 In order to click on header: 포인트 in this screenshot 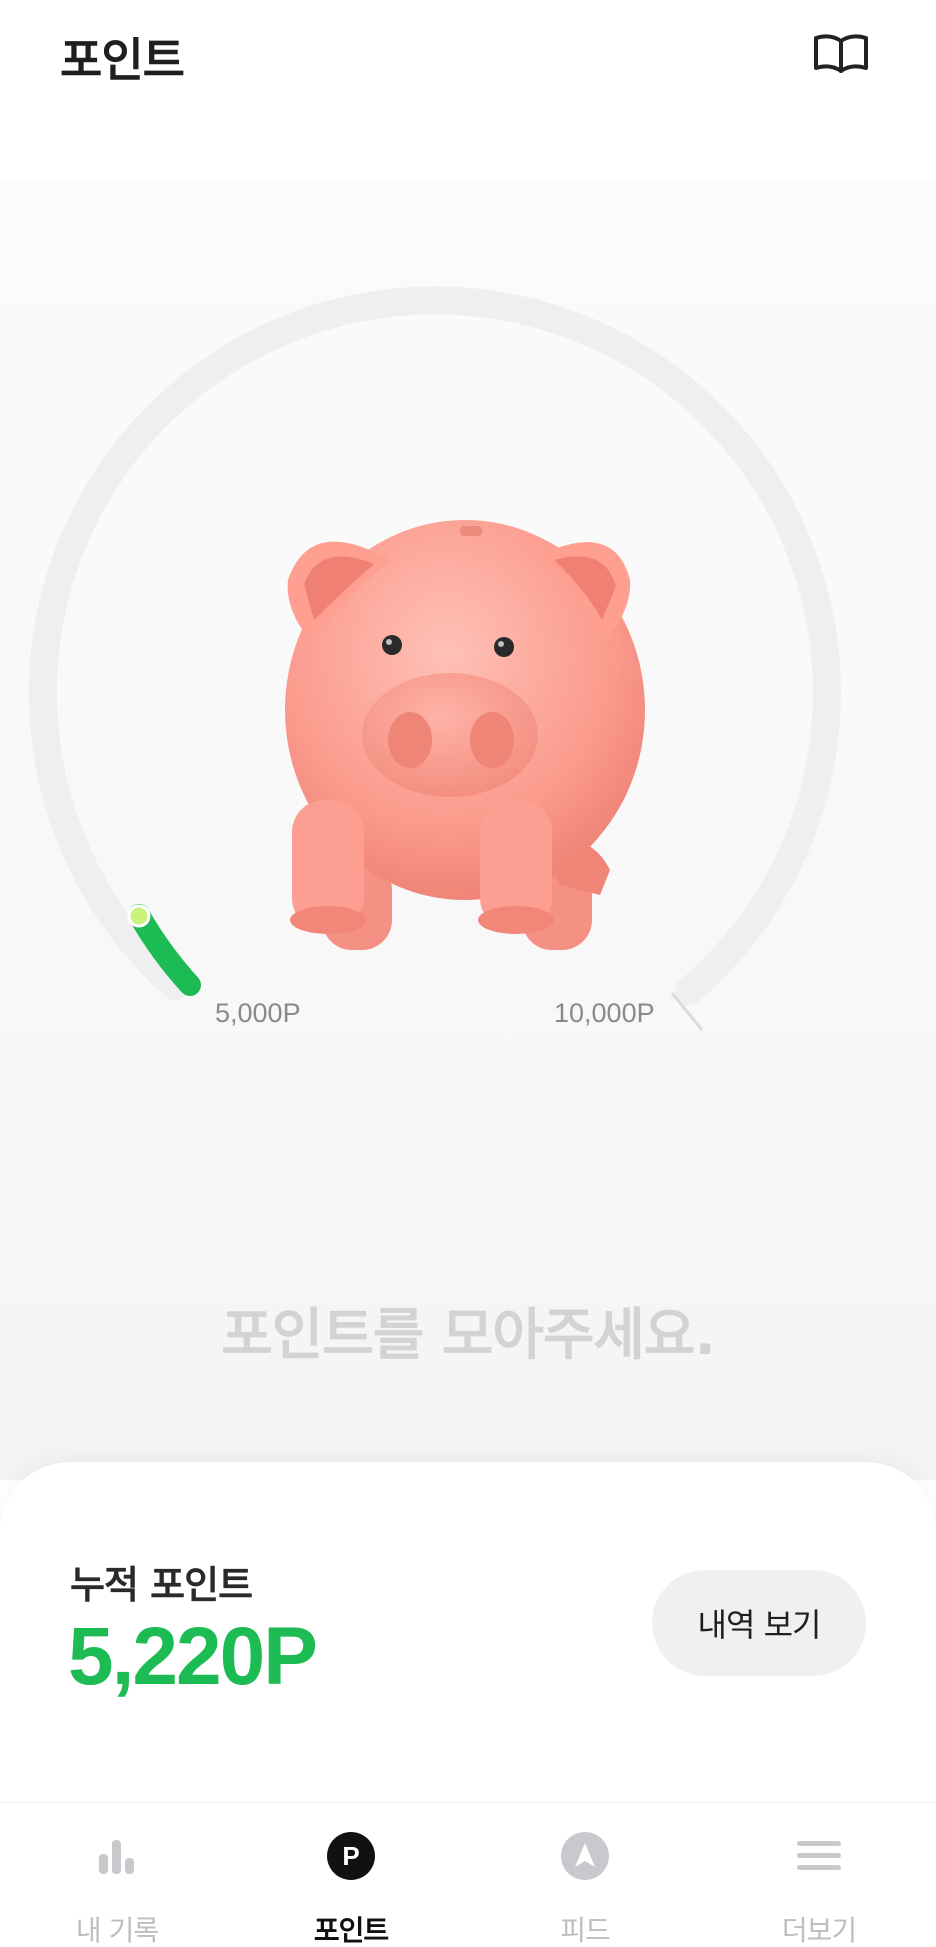, I will do `click(468, 90)`.